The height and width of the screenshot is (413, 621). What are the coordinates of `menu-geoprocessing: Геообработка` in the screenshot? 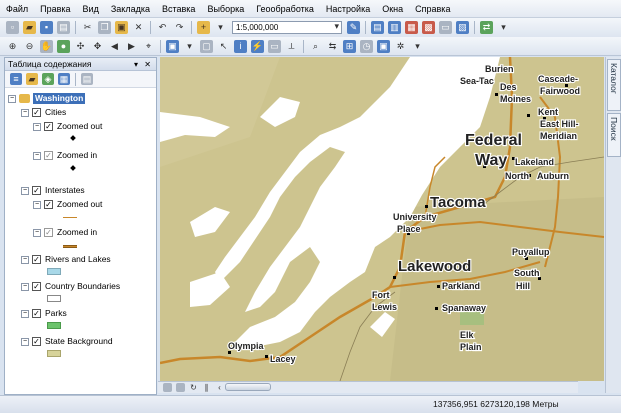 It's located at (285, 9).